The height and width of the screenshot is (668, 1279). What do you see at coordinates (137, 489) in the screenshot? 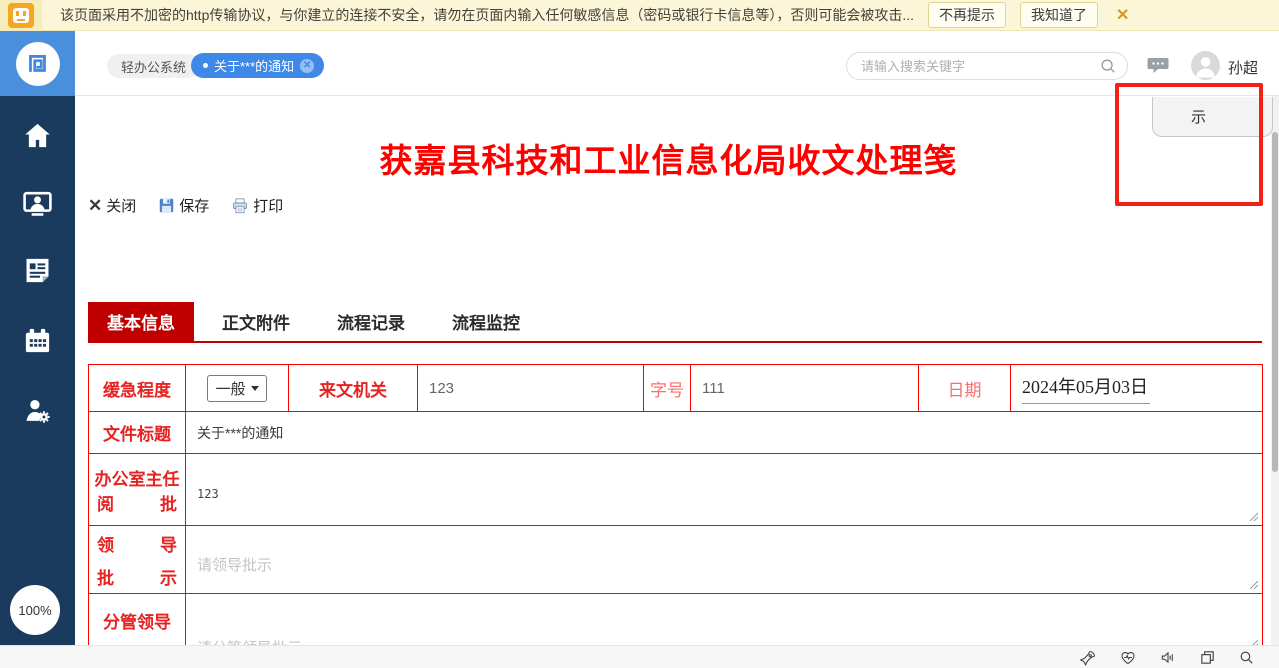
I see `office-director-label: 办公室主任 阅 批` at bounding box center [137, 489].